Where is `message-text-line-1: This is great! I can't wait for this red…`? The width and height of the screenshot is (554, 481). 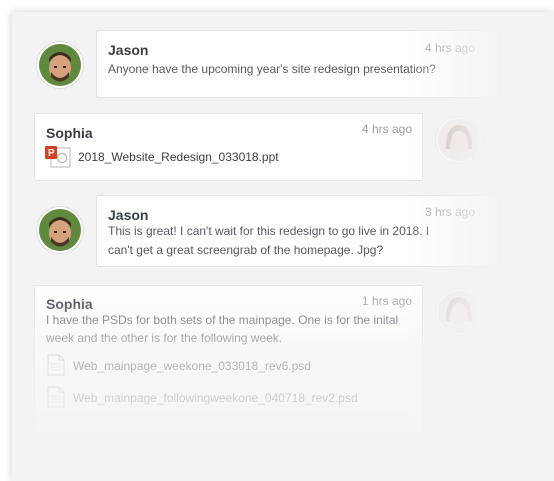
message-text-line-1: This is great! I can't wait for this red… is located at coordinates (269, 231).